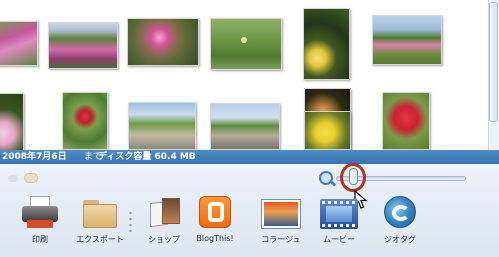  I want to click on collage-button: コラージュ, so click(281, 225).